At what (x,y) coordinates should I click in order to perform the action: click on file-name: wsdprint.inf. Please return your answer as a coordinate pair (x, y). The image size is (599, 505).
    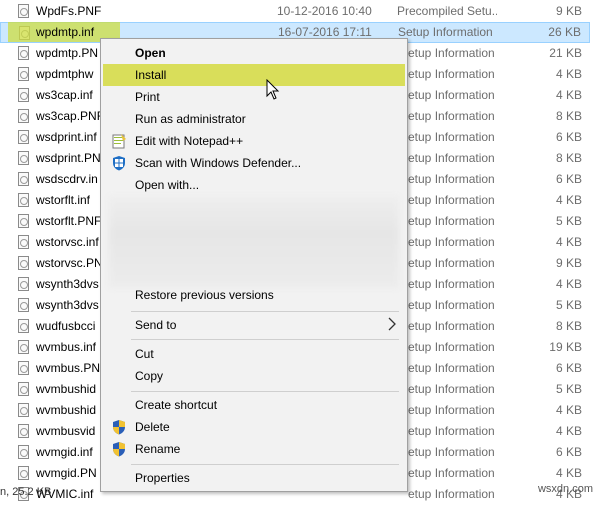
    Looking at the image, I should click on (66, 137).